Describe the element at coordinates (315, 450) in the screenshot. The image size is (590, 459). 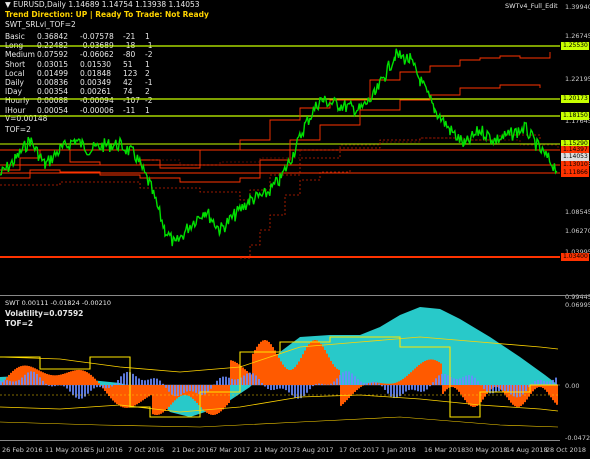
I see `date-label: 3 Aug 2017` at that location.